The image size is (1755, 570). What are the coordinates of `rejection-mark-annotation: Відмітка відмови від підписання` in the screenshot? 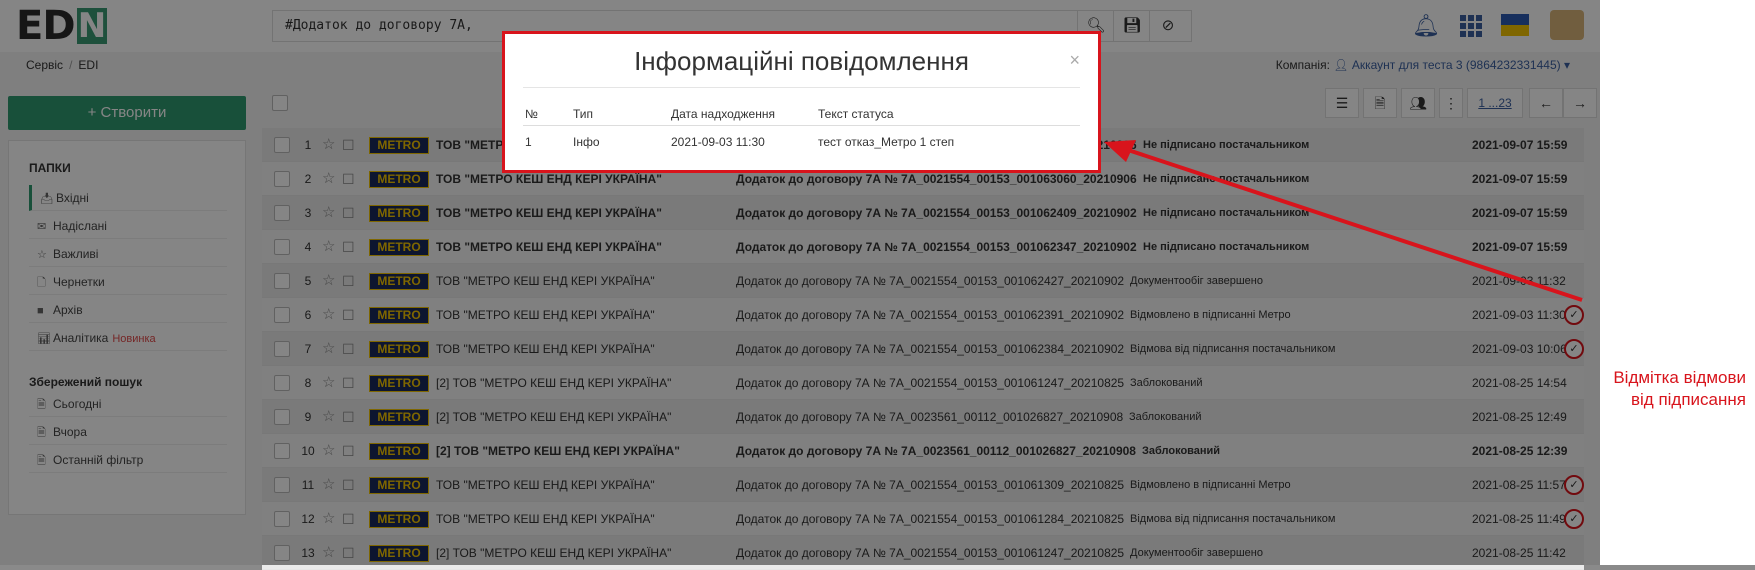 It's located at (1671, 389).